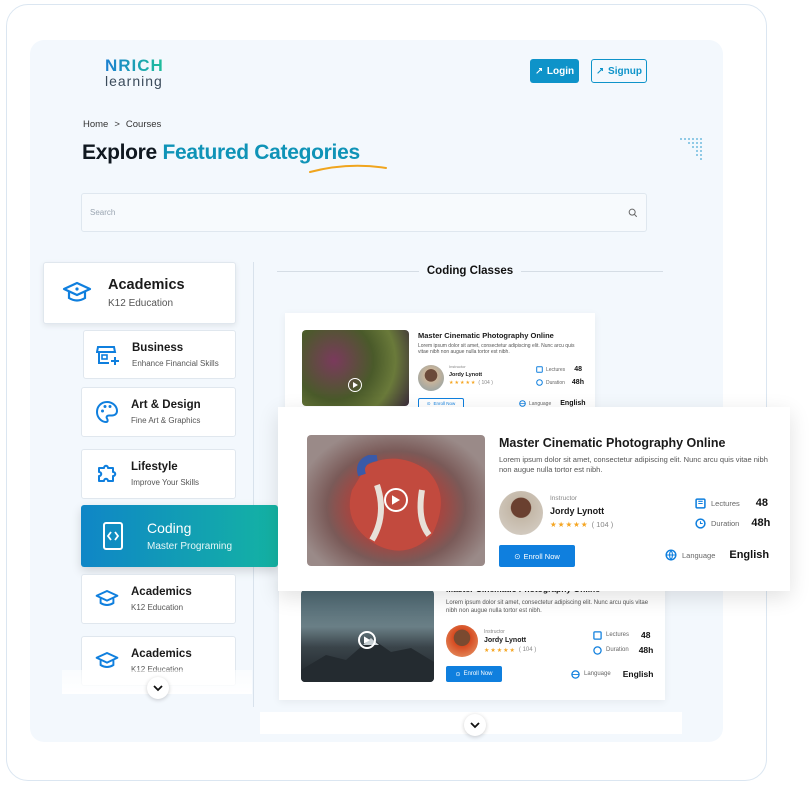 This screenshot has width=809, height=788. What do you see at coordinates (158, 599) in the screenshot?
I see `category-academics-2: Academics K12 Education` at bounding box center [158, 599].